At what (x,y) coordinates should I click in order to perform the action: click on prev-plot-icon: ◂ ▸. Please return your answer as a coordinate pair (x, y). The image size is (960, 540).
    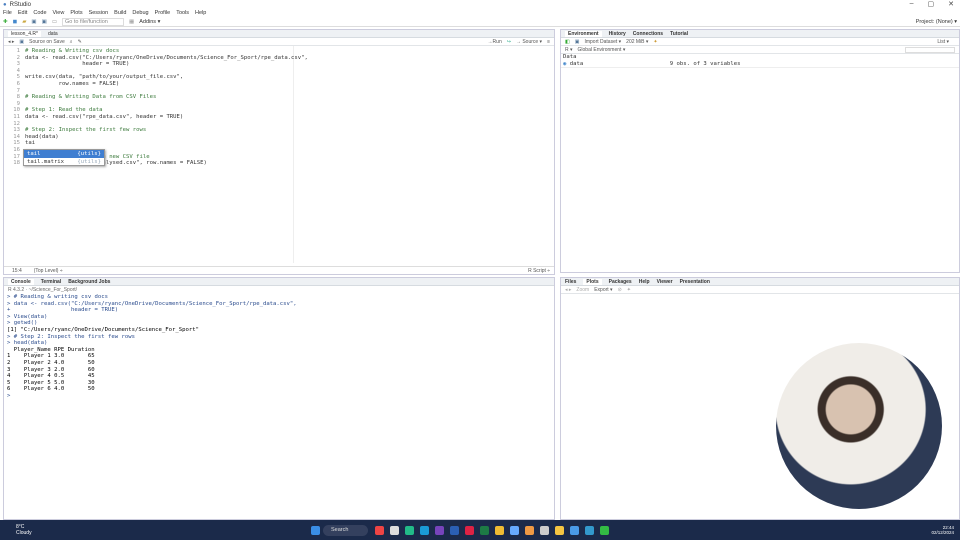
    Looking at the image, I should click on (568, 290).